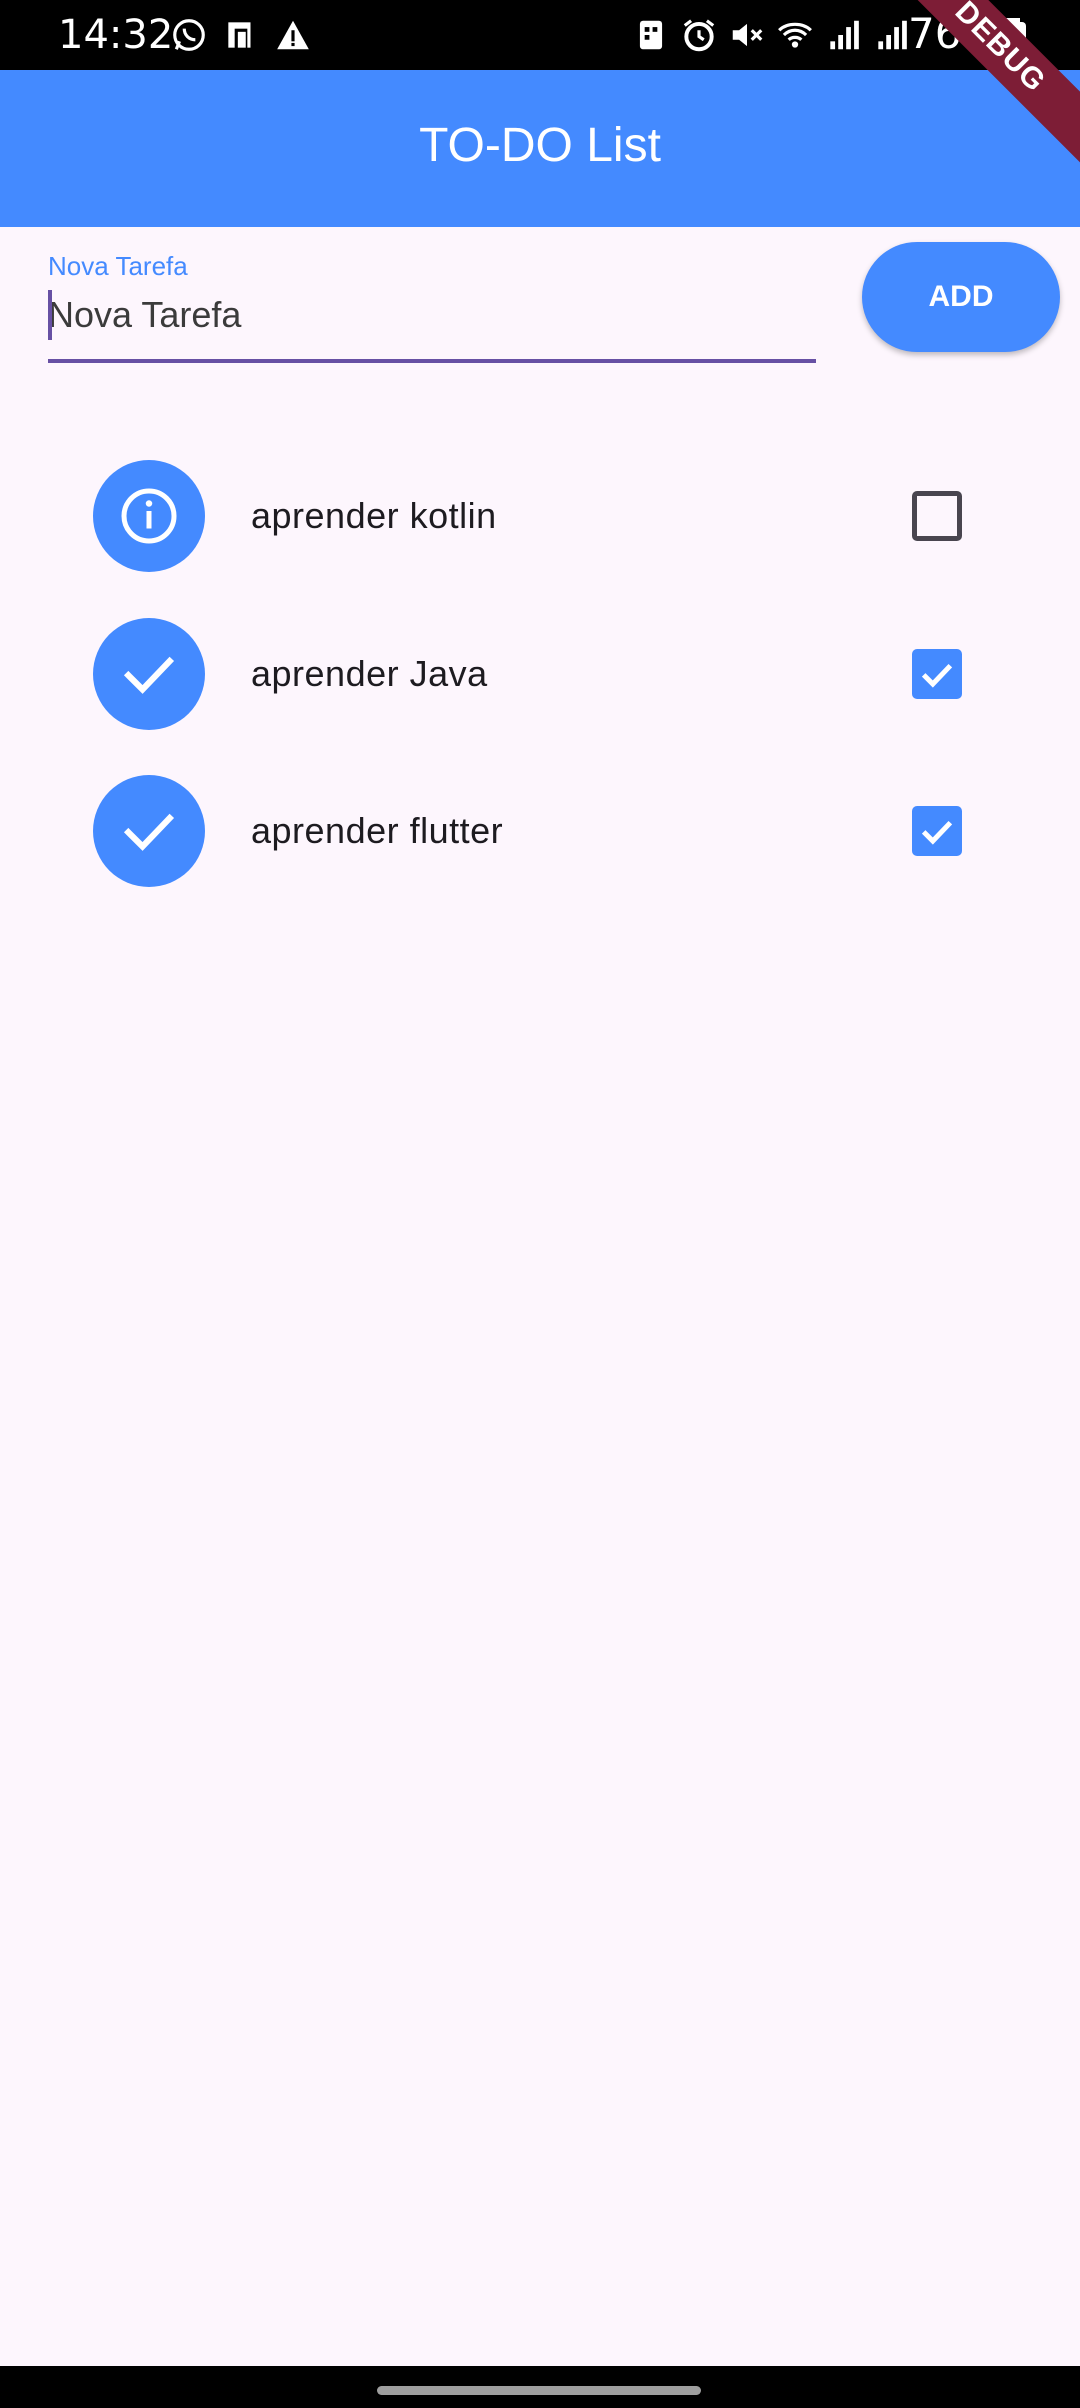 This screenshot has width=1080, height=2408. What do you see at coordinates (374, 515) in the screenshot?
I see `todo-title: aprender kotlin` at bounding box center [374, 515].